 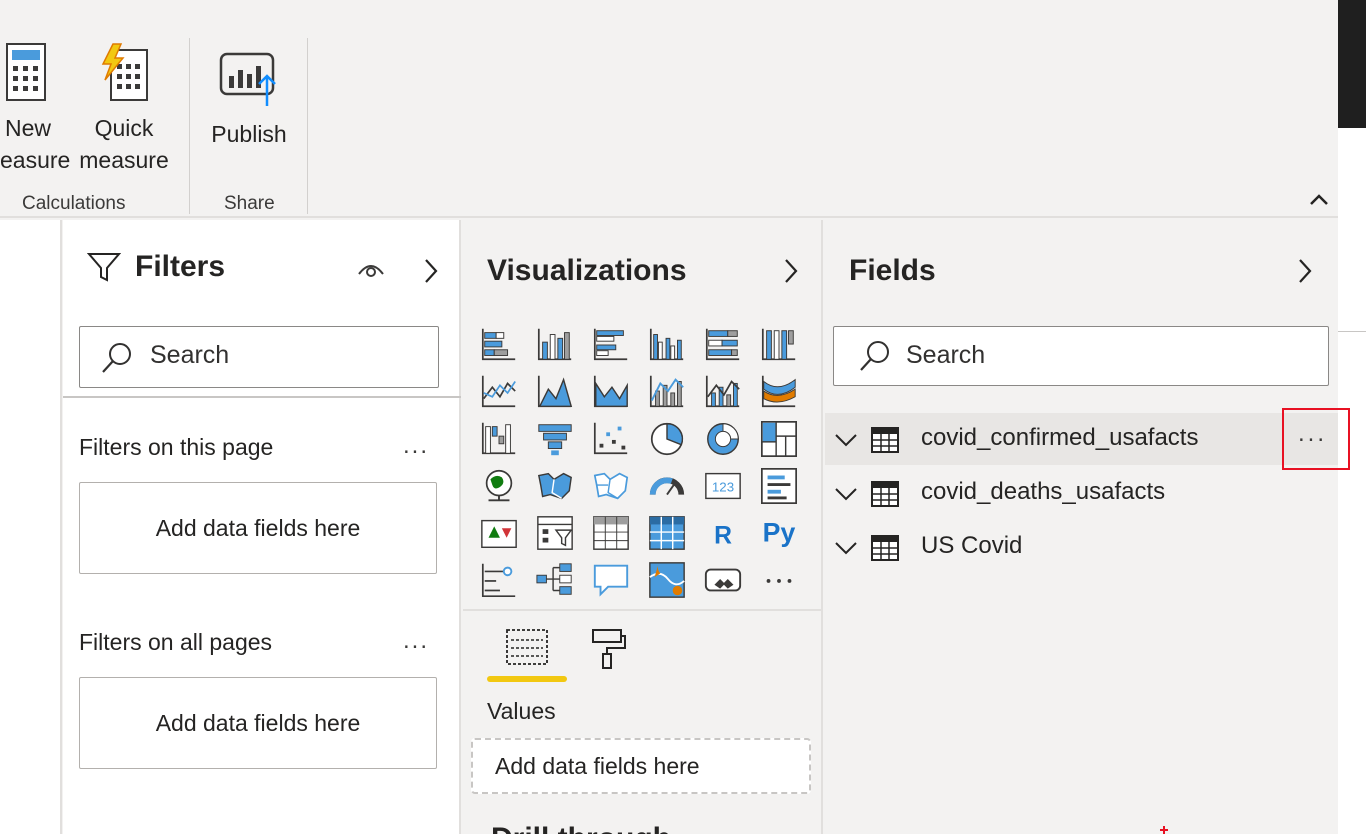 I want to click on power-apps-icon, so click(x=723, y=580).